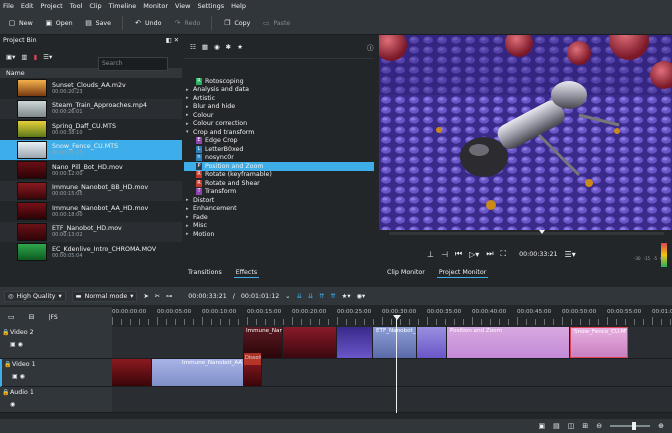 The width and height of the screenshot is (672, 433). What do you see at coordinates (56, 400) in the screenshot?
I see `track-header-audio-1: 🔒 Audio 1 ◉` at bounding box center [56, 400].